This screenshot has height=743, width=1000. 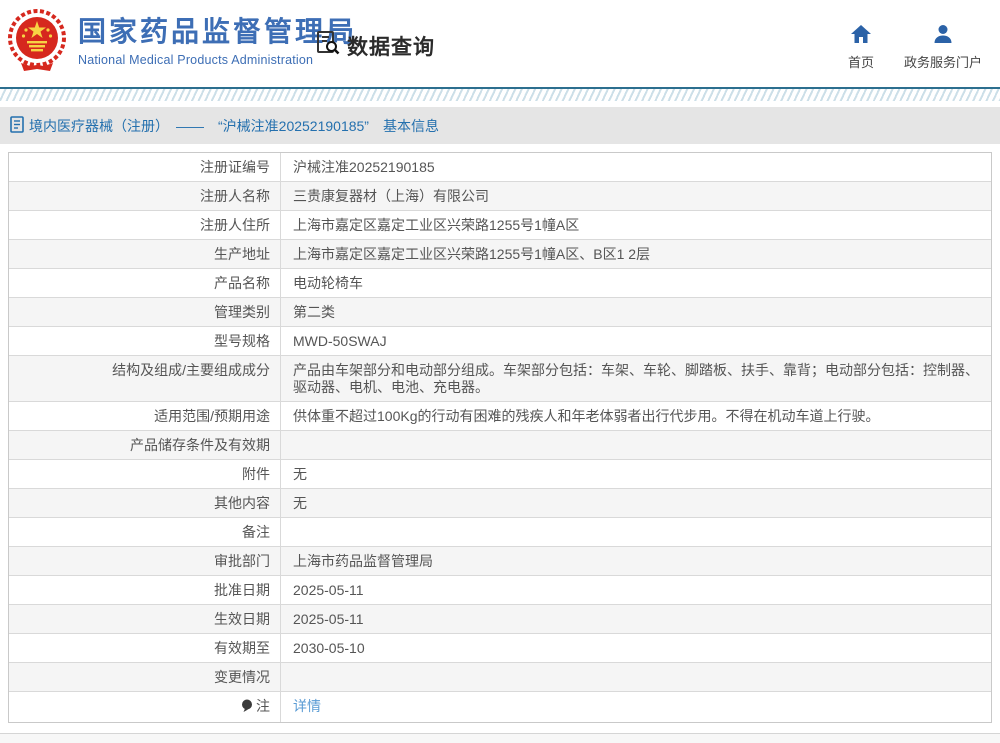 What do you see at coordinates (200, 445) in the screenshot?
I see `field-label-text: 产品储存条件及有效期` at bounding box center [200, 445].